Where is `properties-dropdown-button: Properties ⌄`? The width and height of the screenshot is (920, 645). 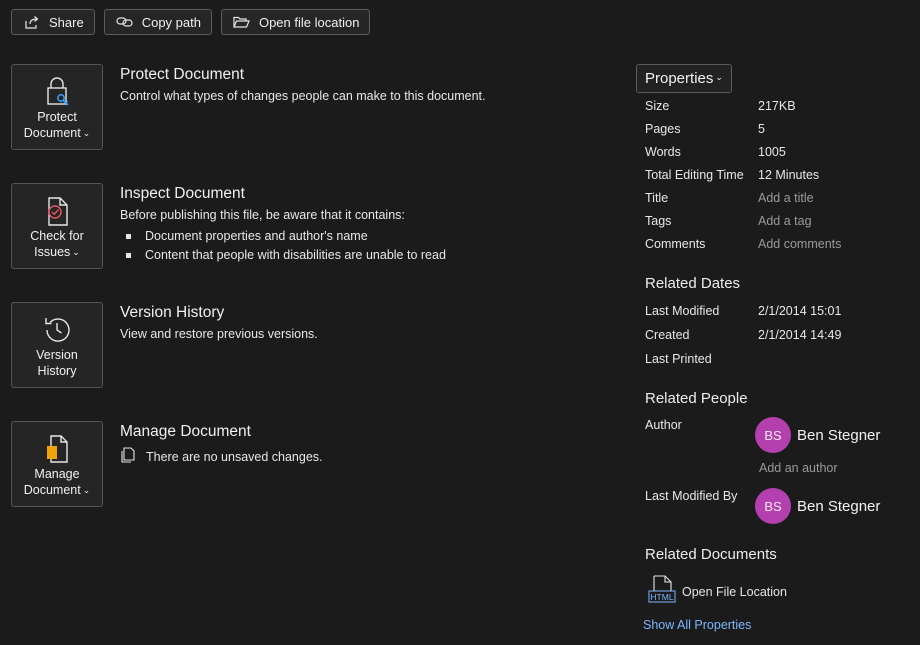
properties-dropdown-button: Properties ⌄ is located at coordinates (684, 78).